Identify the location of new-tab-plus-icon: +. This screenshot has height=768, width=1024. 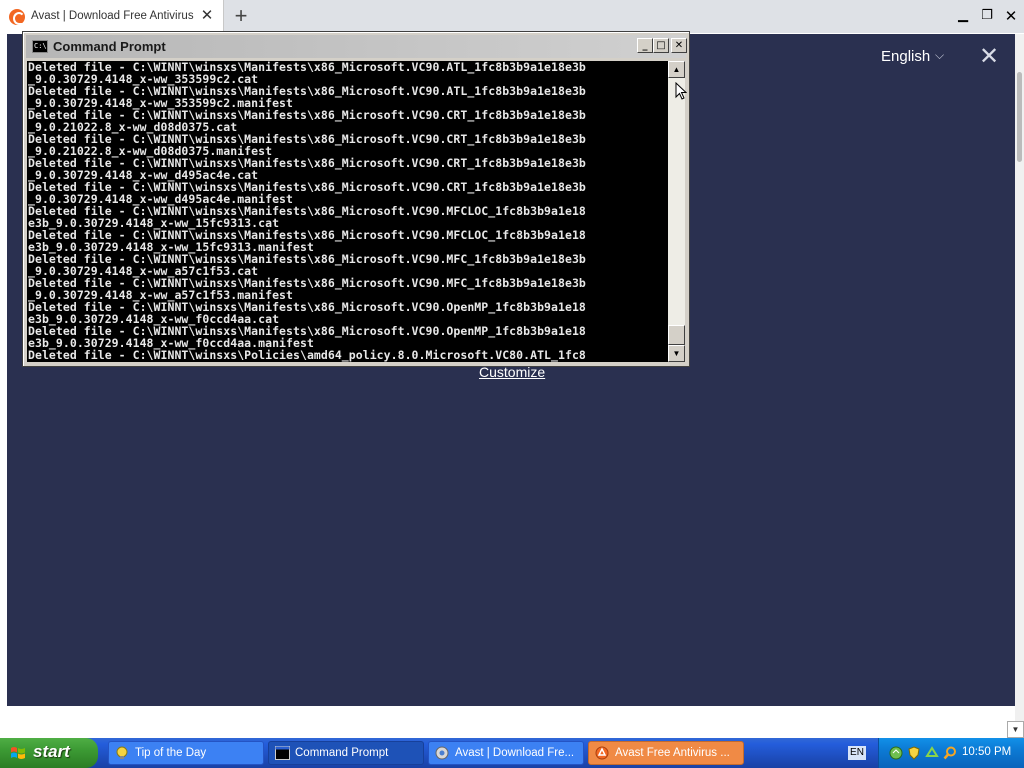
(241, 16).